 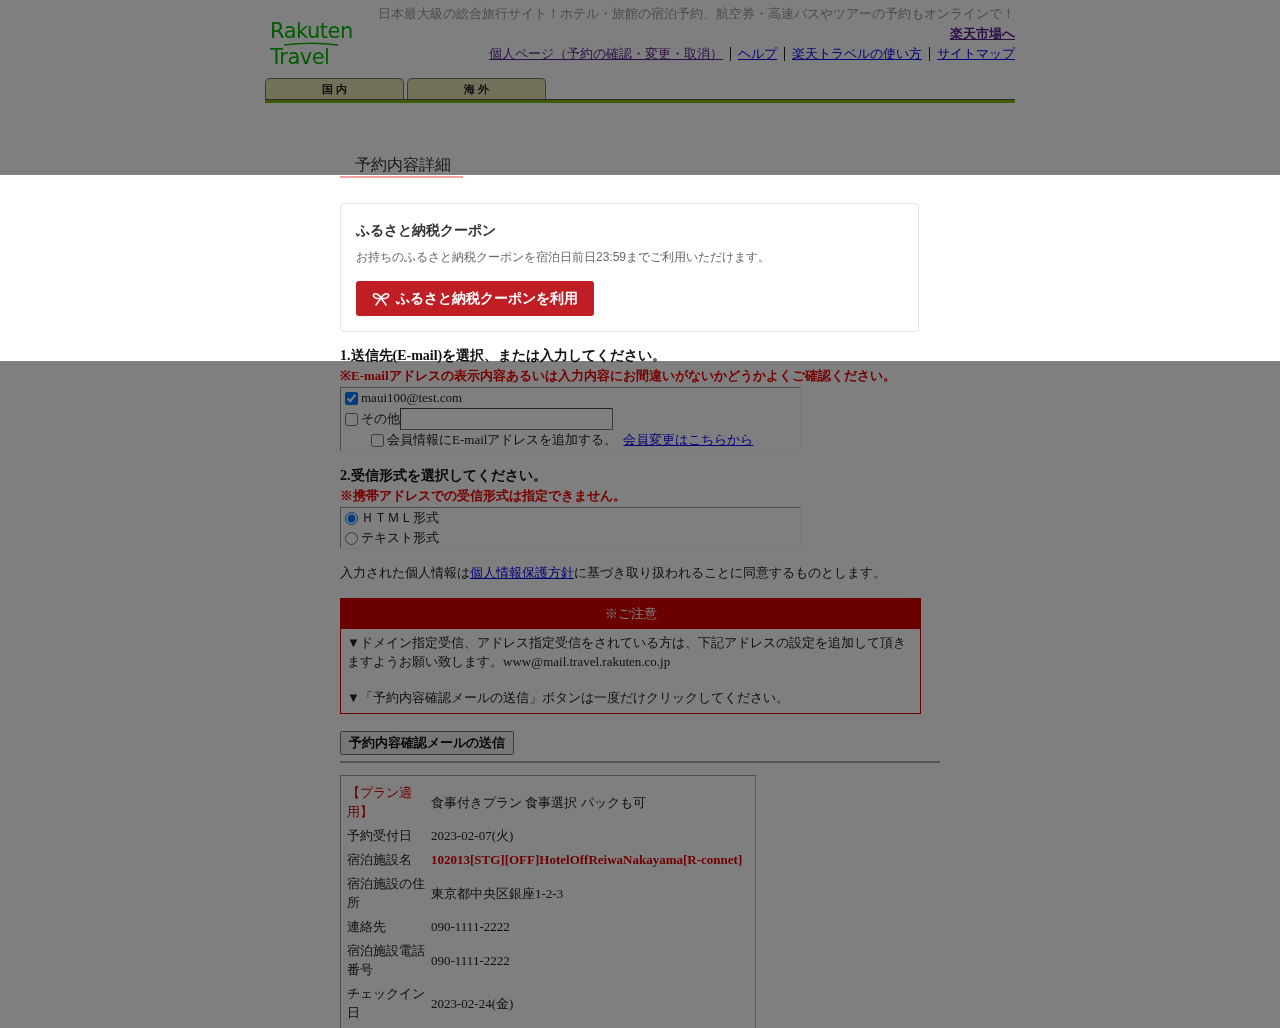 I want to click on logo-text: Travel, so click(x=300, y=57).